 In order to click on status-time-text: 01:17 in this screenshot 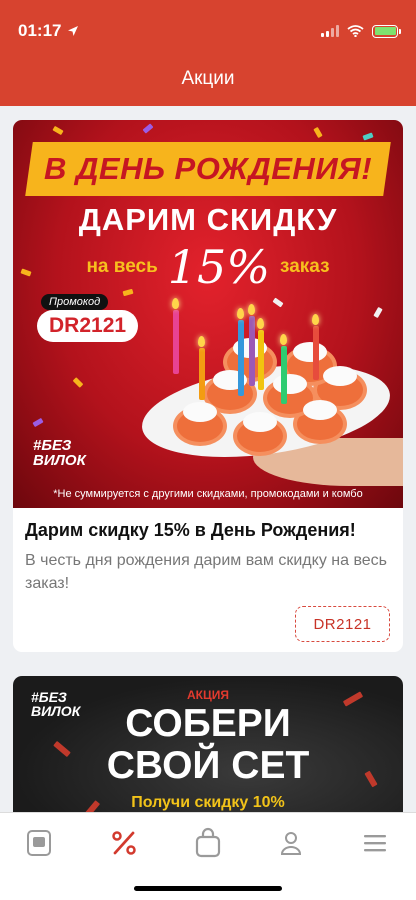, I will do `click(40, 30)`.